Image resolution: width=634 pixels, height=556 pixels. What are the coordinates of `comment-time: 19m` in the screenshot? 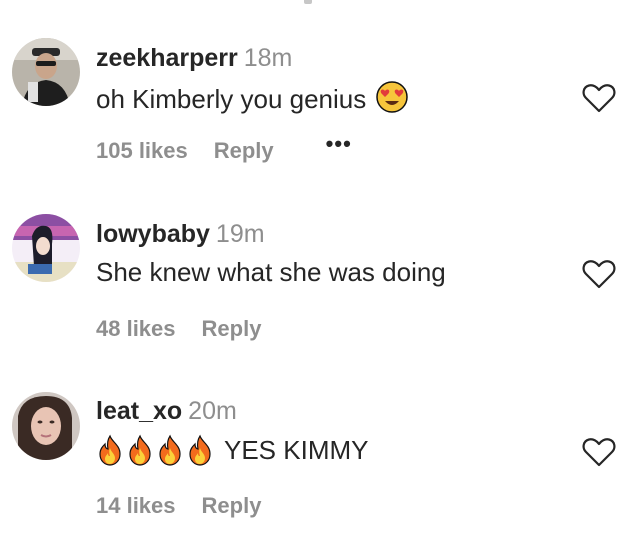 It's located at (240, 234).